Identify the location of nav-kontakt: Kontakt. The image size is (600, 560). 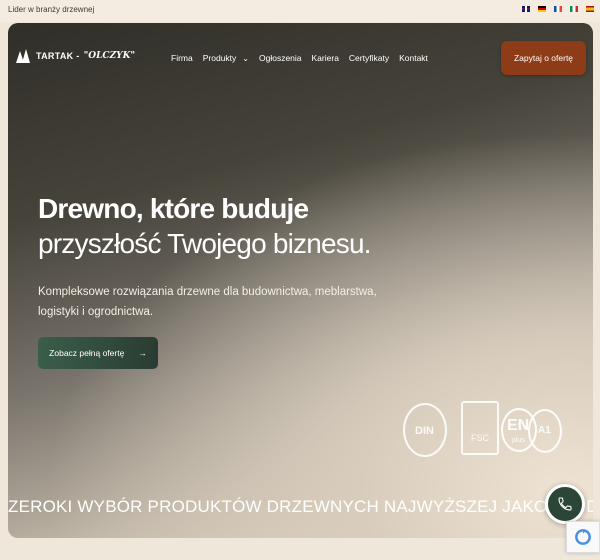
(413, 58).